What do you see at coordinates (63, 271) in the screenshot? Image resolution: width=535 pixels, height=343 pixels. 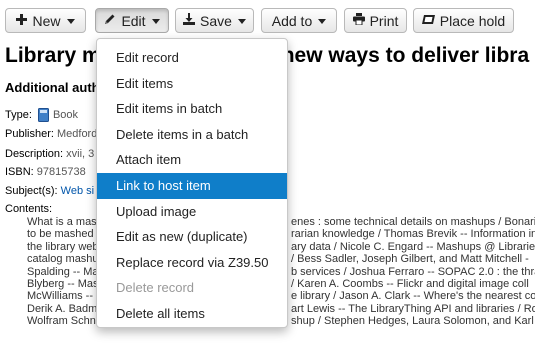 I see `contents-line-left: Spalding -- Ma` at bounding box center [63, 271].